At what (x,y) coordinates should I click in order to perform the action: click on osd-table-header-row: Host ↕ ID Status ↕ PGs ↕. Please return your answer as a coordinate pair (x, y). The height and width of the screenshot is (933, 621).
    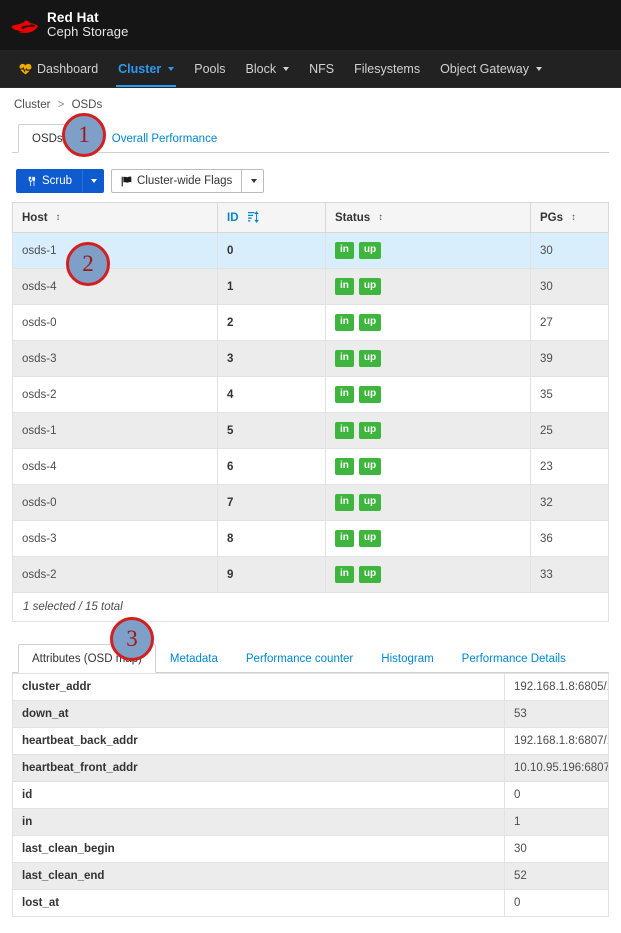
    Looking at the image, I should click on (310, 217).